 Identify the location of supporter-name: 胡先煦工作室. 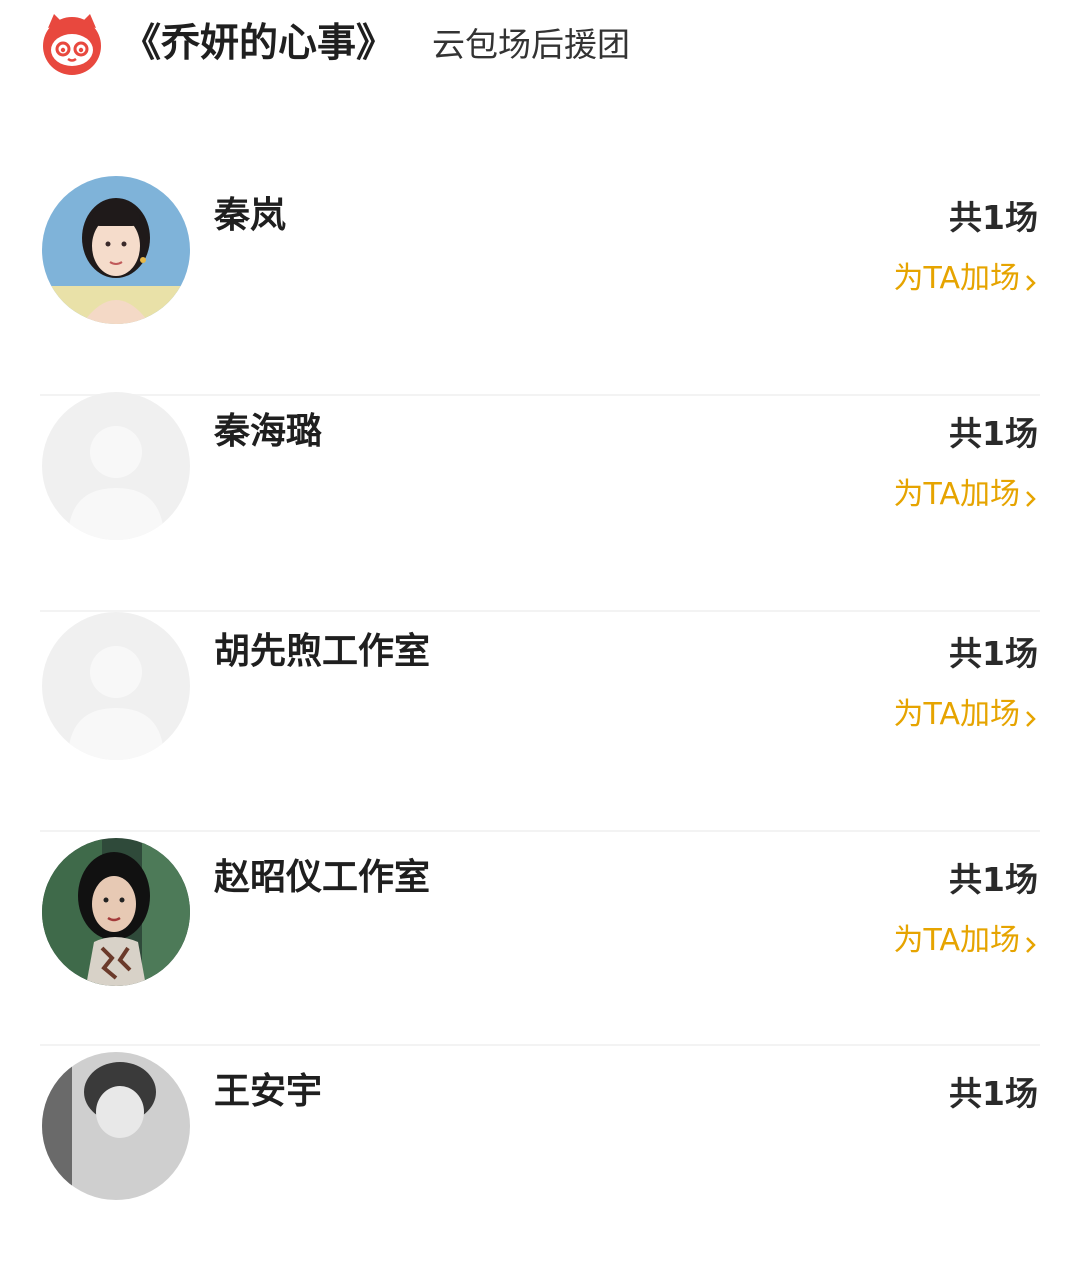
(322, 651).